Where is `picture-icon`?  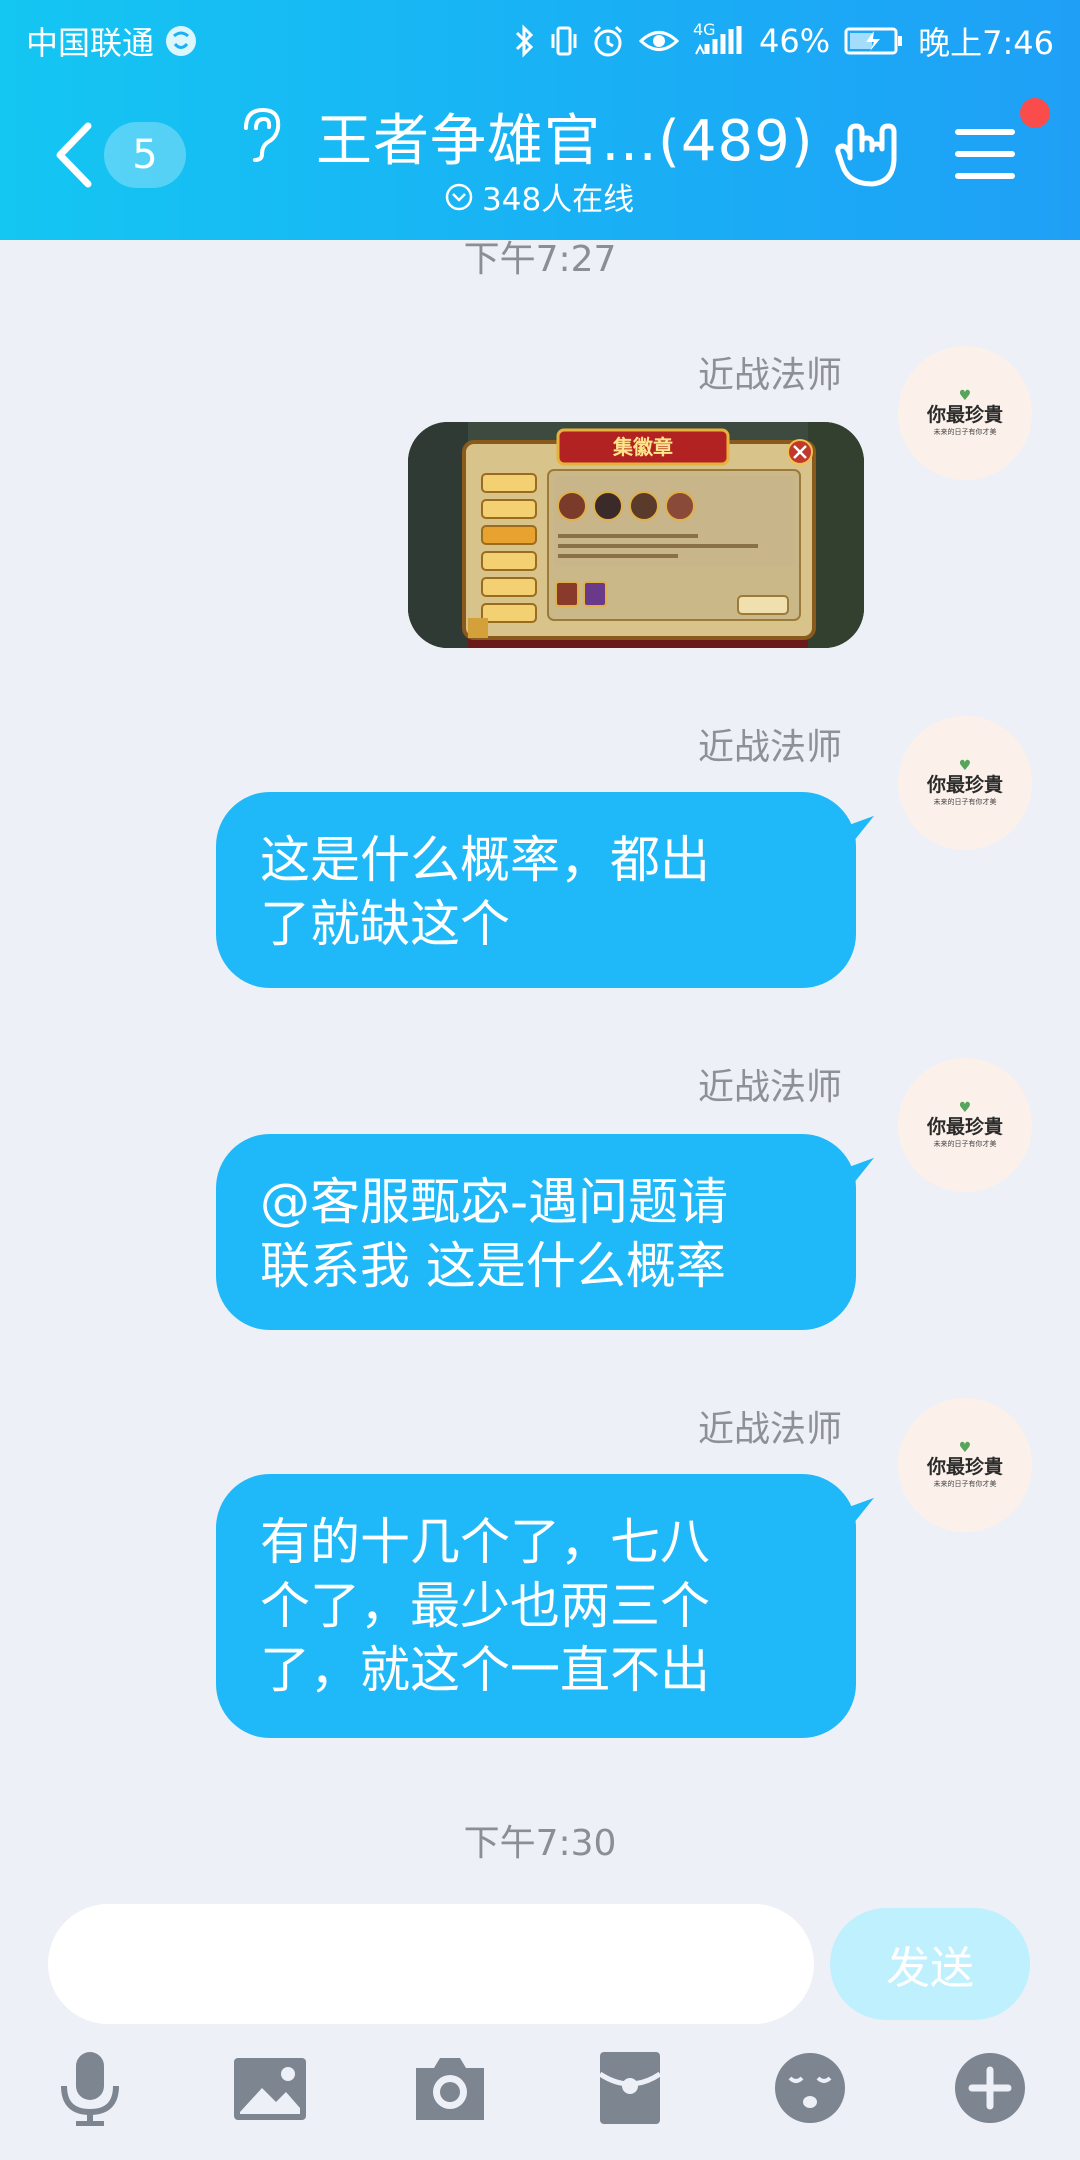
picture-icon is located at coordinates (270, 2088).